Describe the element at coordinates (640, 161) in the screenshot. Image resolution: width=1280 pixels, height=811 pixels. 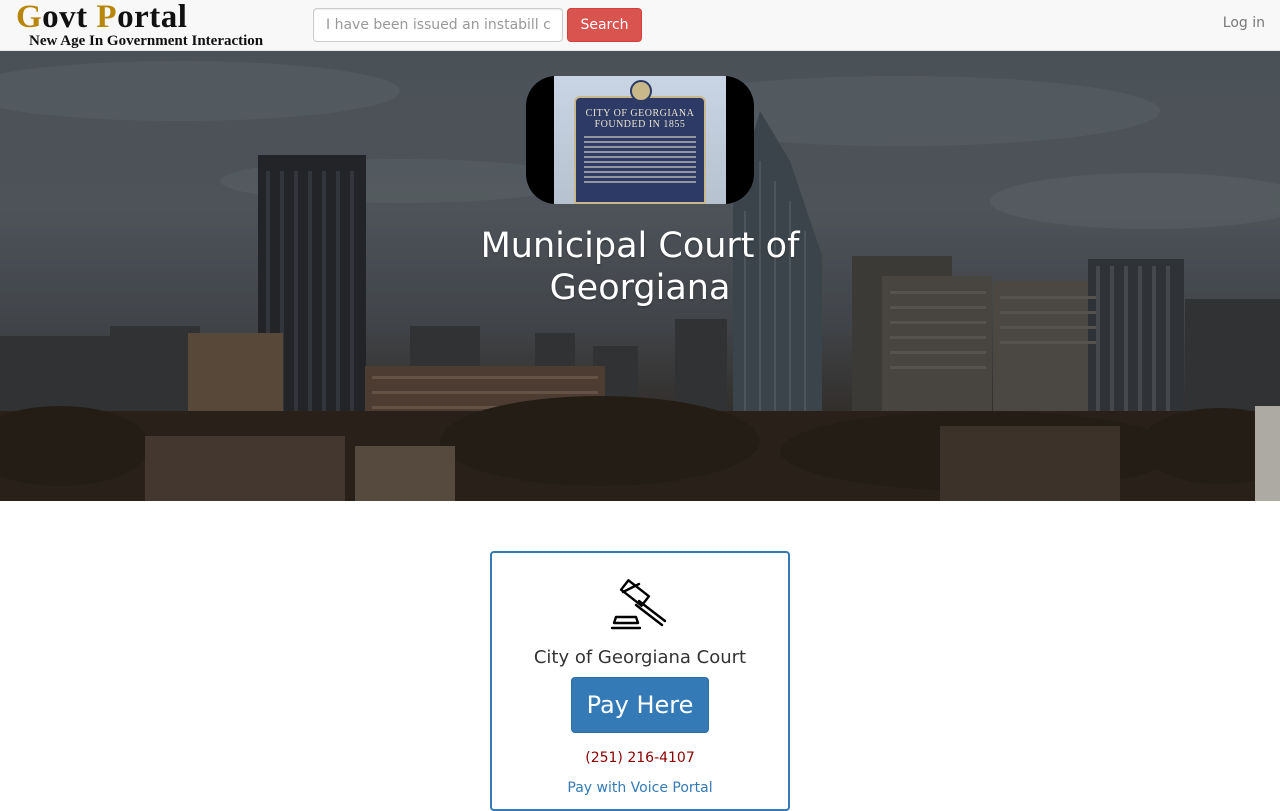
I see `marker-text-lines` at that location.